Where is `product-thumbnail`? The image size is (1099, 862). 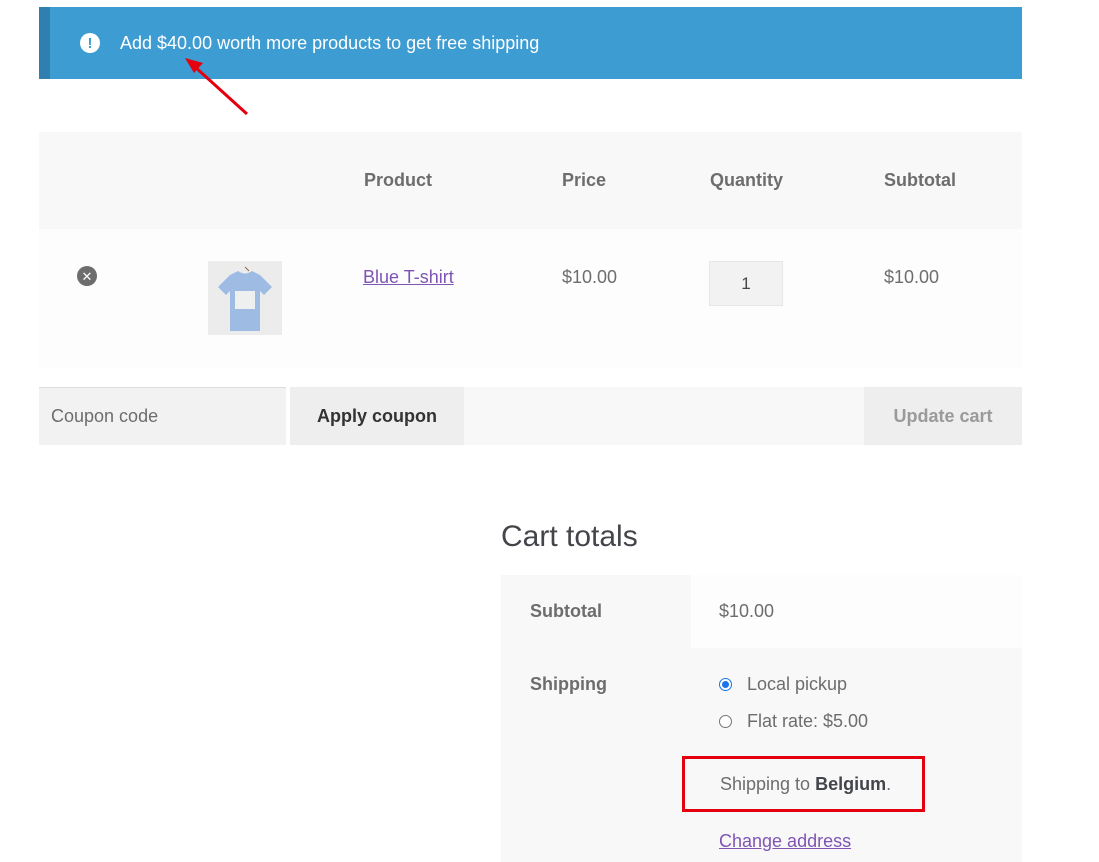 product-thumbnail is located at coordinates (245, 298).